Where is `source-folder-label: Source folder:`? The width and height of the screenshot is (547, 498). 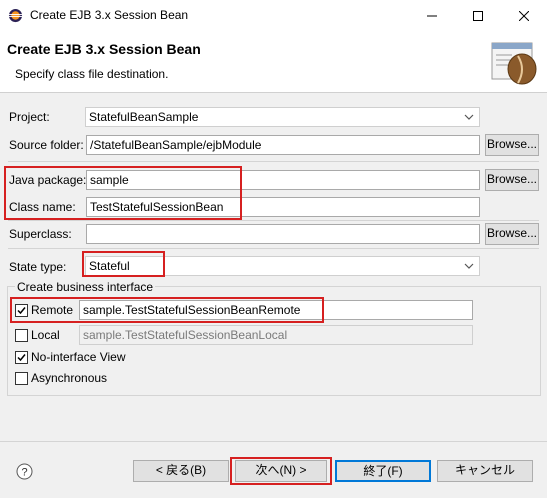
source-folder-label: Source folder: is located at coordinates (46, 145).